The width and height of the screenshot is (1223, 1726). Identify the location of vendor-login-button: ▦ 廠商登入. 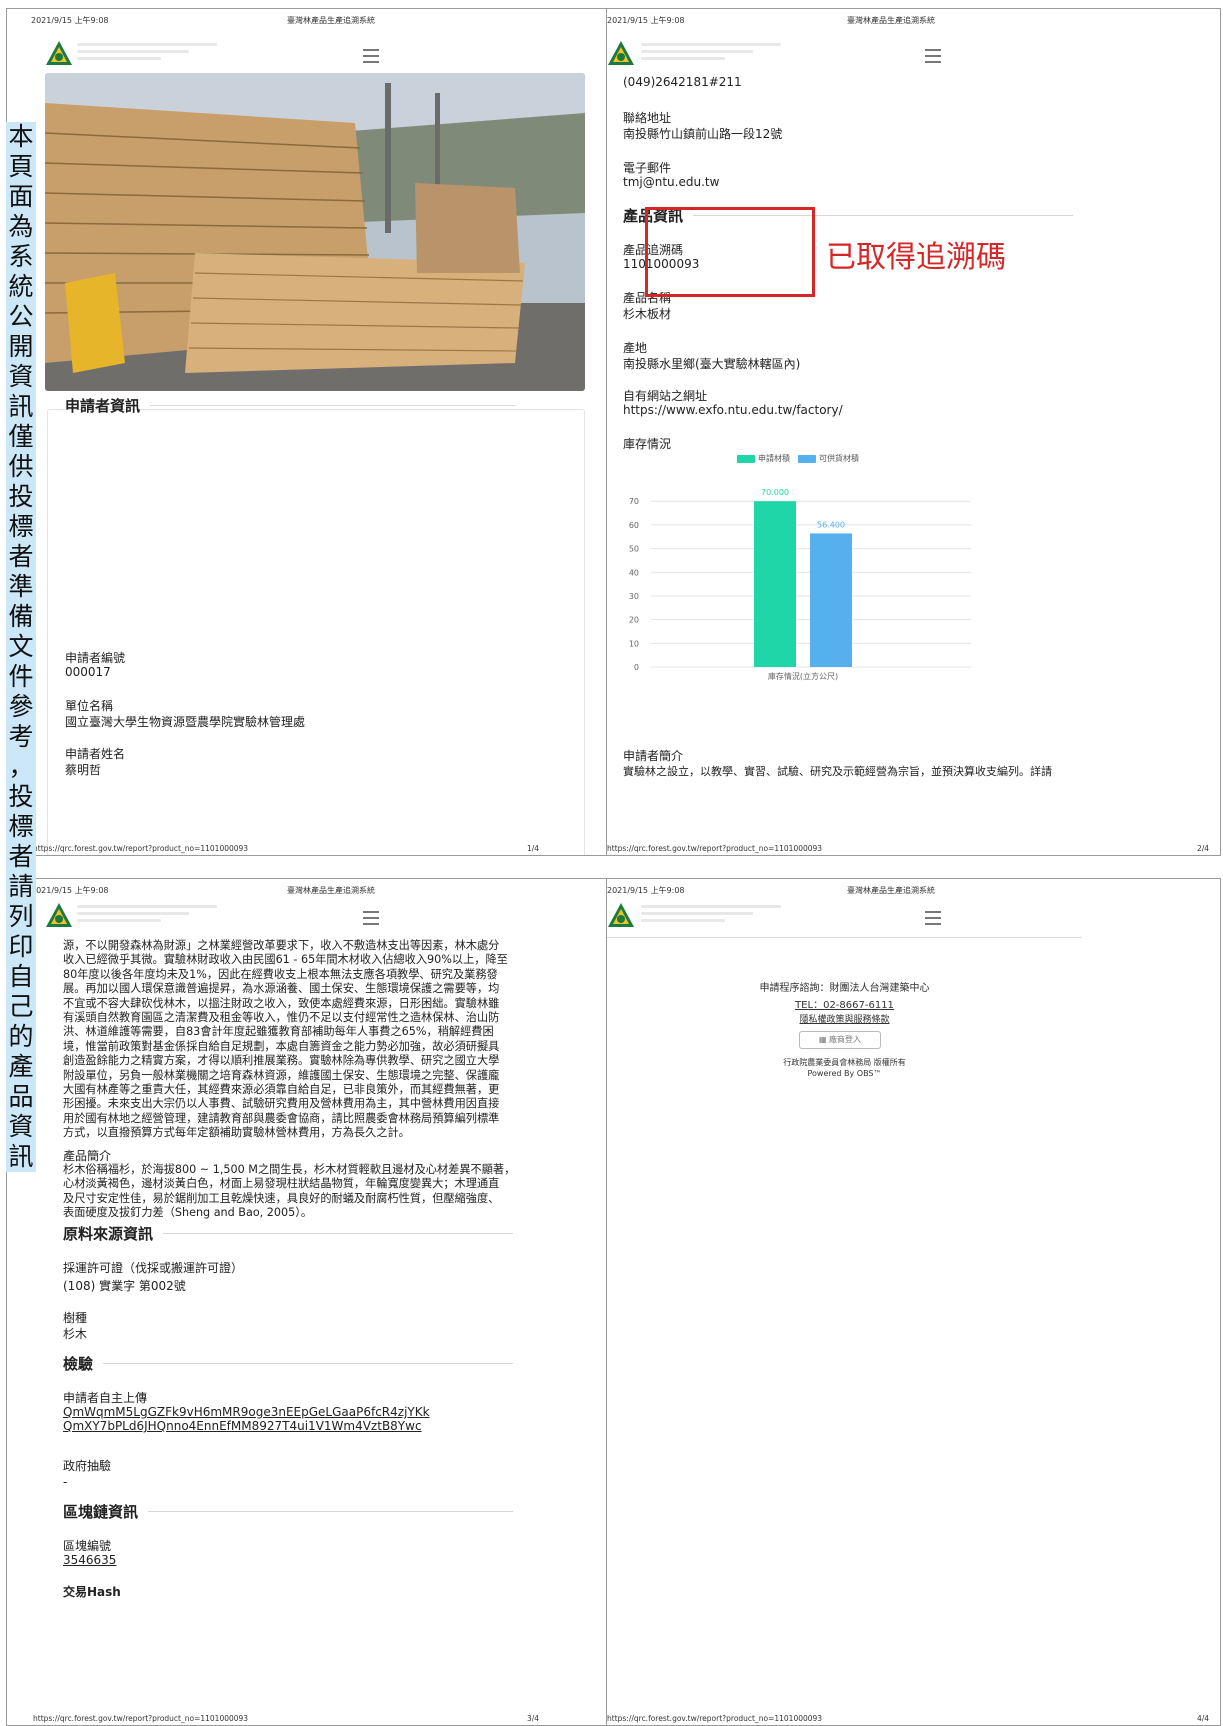
(840, 1040).